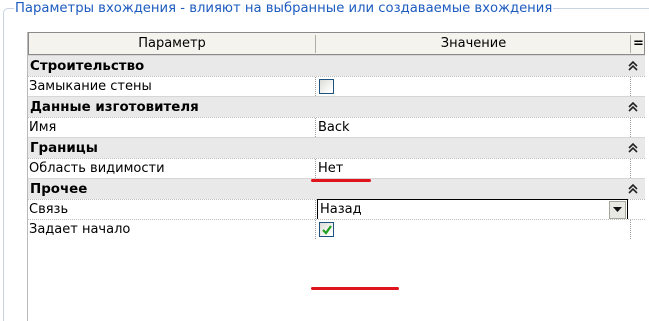 Image resolution: width=649 pixels, height=321 pixels. Describe the element at coordinates (336, 147) in the screenshot. I see `group-row-boundaries: Границы` at that location.